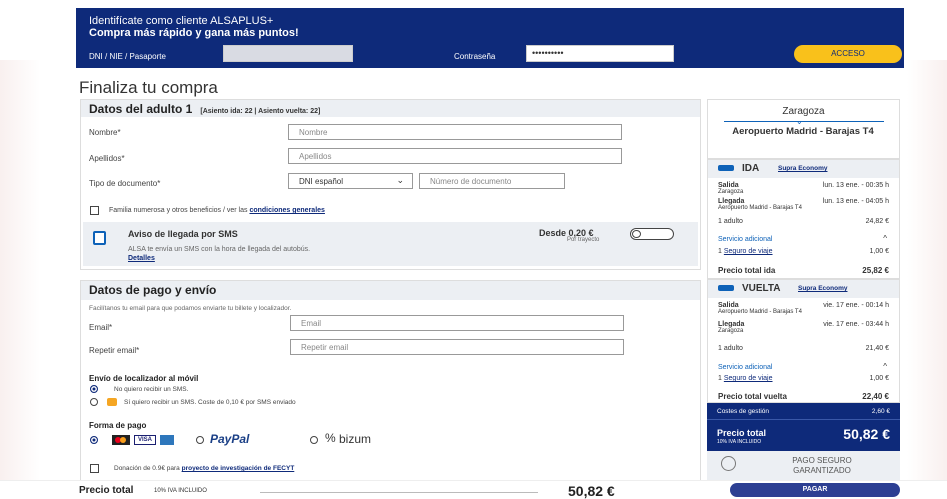  What do you see at coordinates (583, 240) in the screenshot?
I see `sms-per-trip: Por trayecto` at bounding box center [583, 240].